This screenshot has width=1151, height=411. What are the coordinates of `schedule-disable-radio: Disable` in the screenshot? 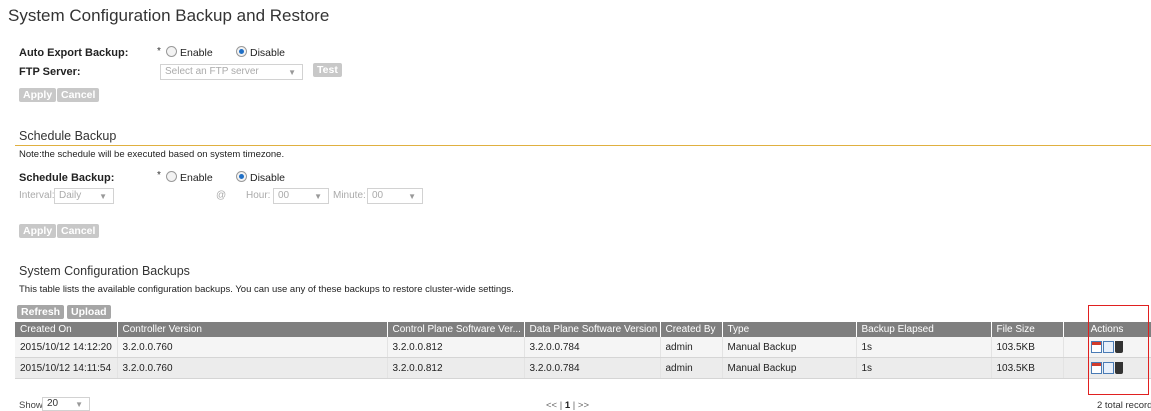 It's located at (260, 177).